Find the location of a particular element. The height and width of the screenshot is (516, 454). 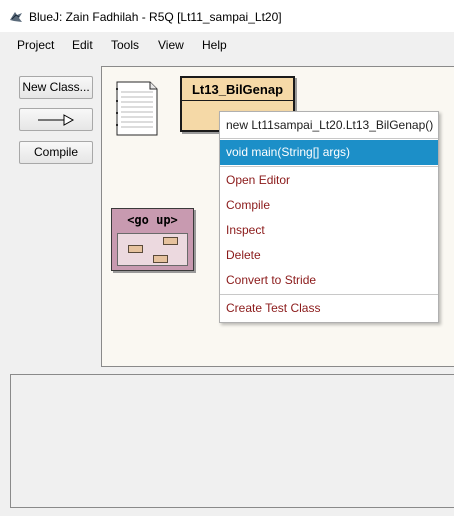

menu-item-inspect: Inspect is located at coordinates (329, 230).